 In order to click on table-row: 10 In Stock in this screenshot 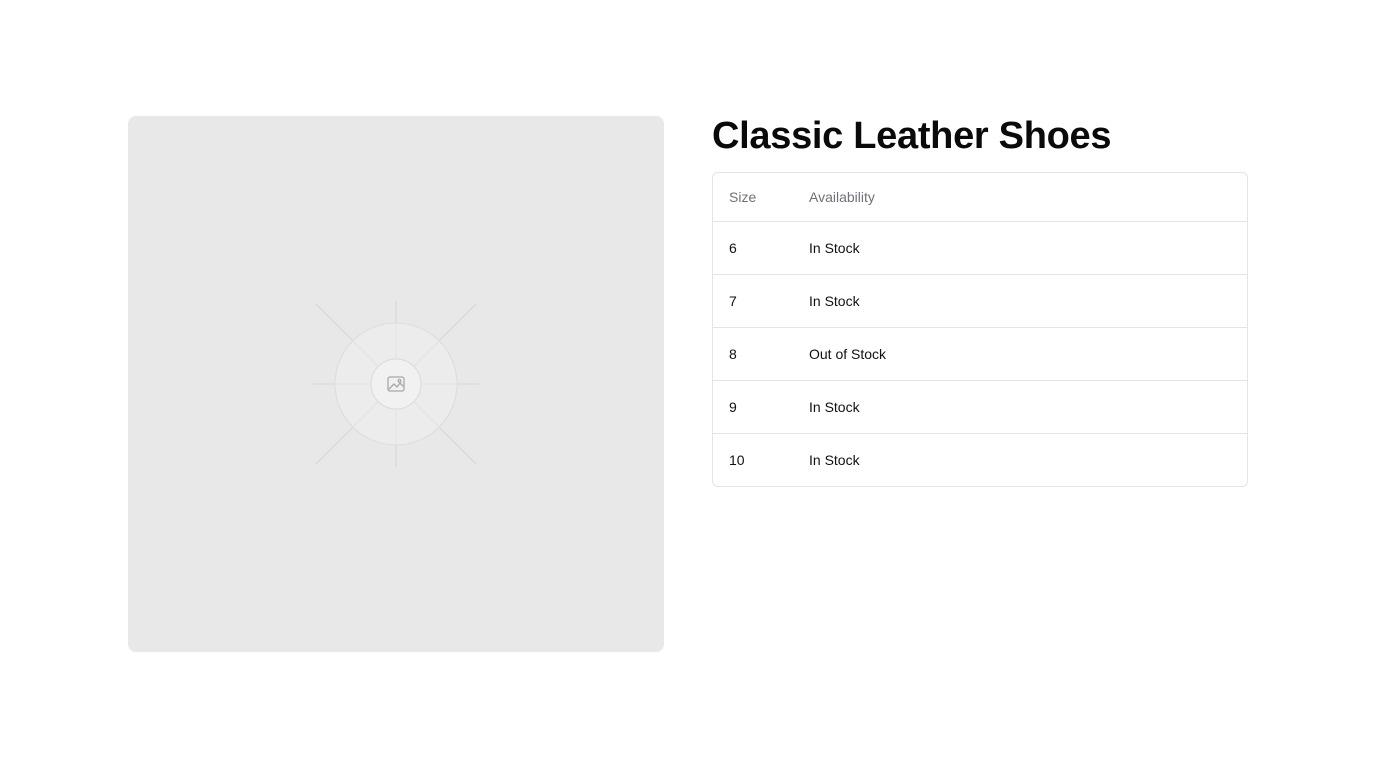, I will do `click(980, 460)`.